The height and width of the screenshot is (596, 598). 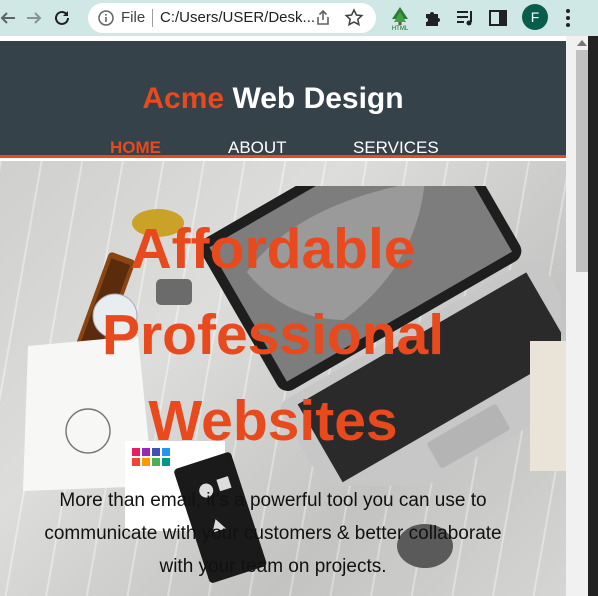 What do you see at coordinates (568, 18) in the screenshot?
I see `kebab-menu-icon` at bounding box center [568, 18].